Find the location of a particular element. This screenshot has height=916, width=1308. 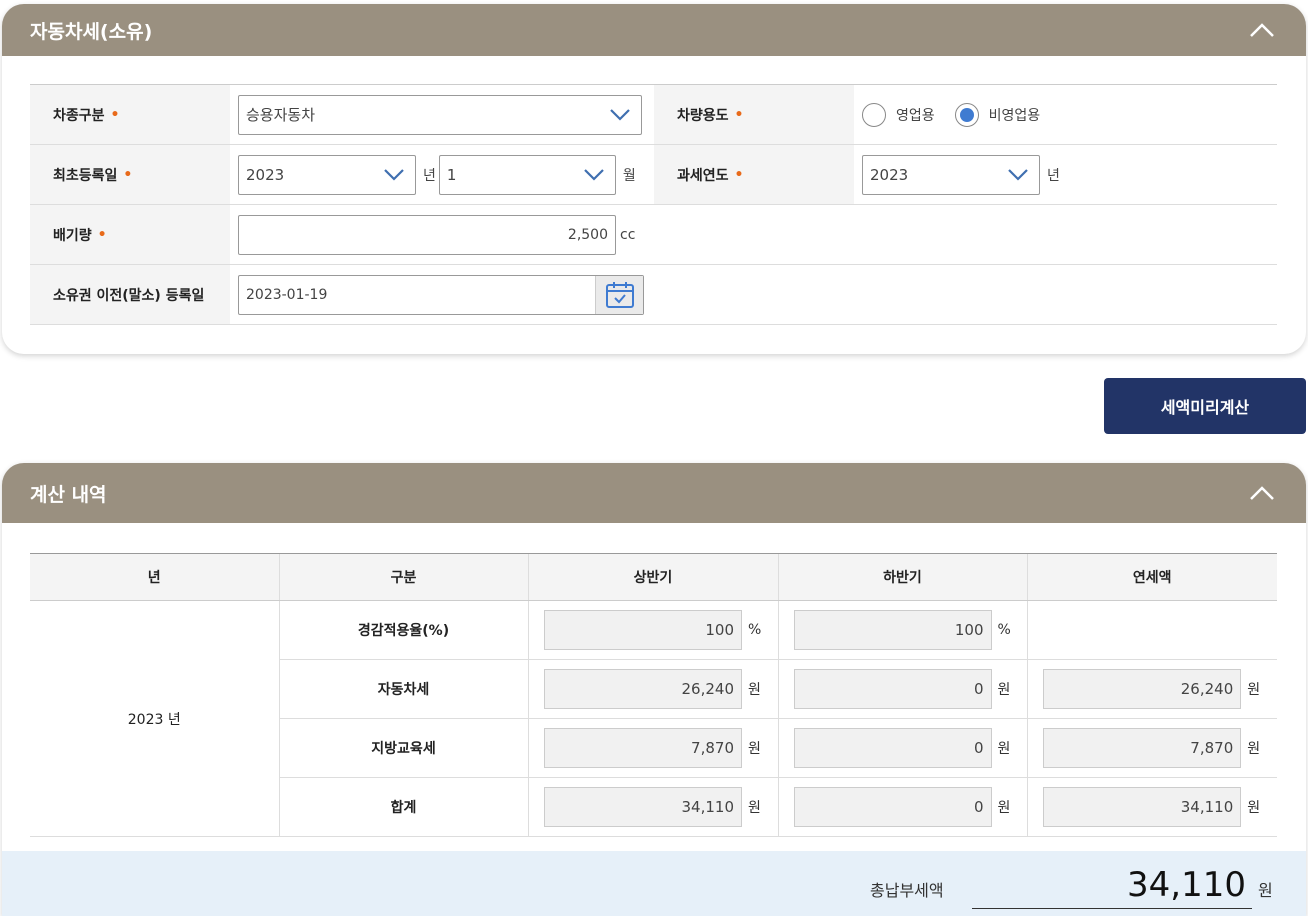

usage-label: 차량용도 • is located at coordinates (754, 114).